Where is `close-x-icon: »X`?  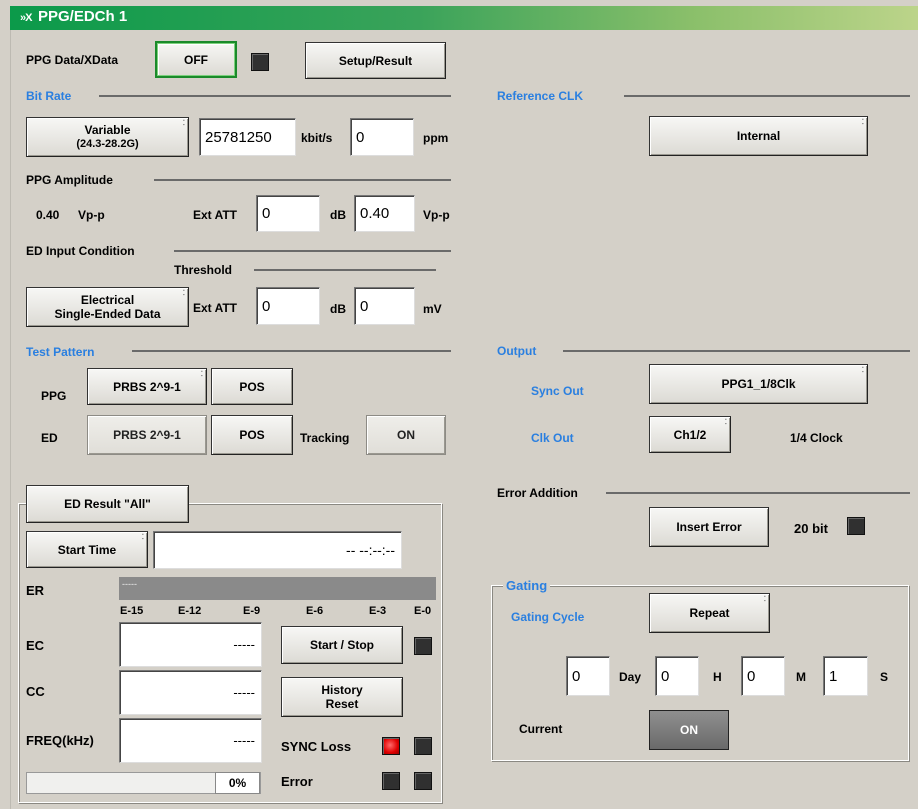
close-x-icon: »X is located at coordinates (26, 18).